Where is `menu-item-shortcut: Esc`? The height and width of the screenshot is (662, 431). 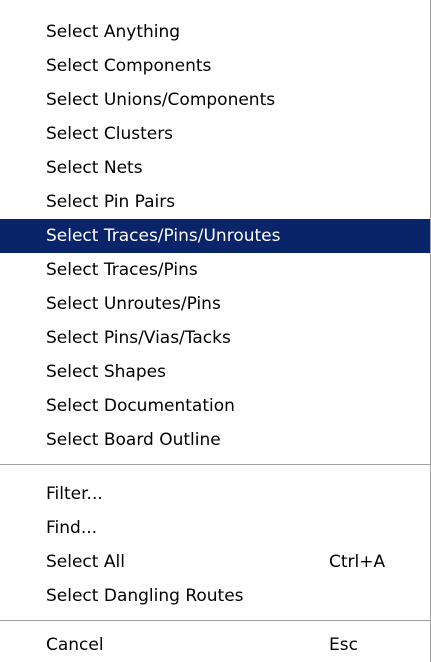
menu-item-shortcut: Esc is located at coordinates (343, 645).